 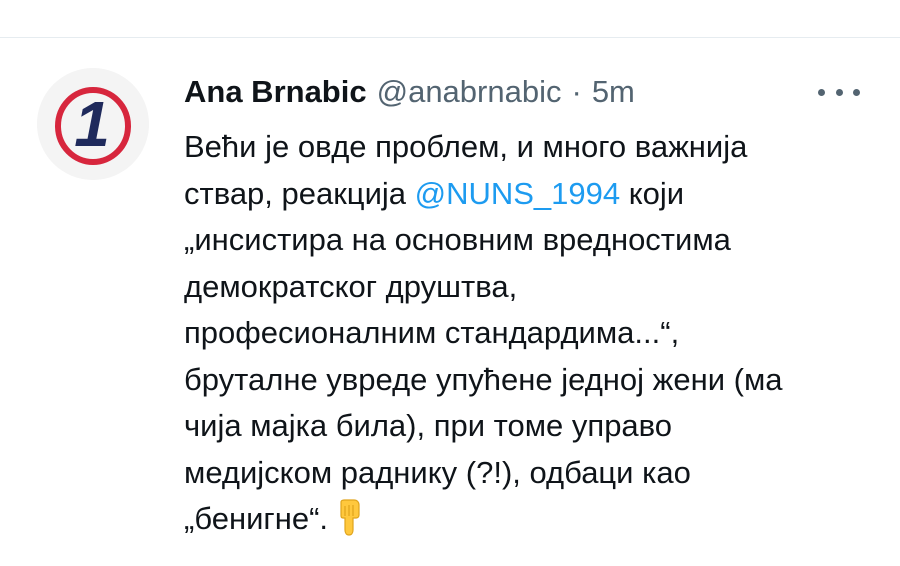 What do you see at coordinates (275, 92) in the screenshot?
I see `display-name: Ana Brnabic` at bounding box center [275, 92].